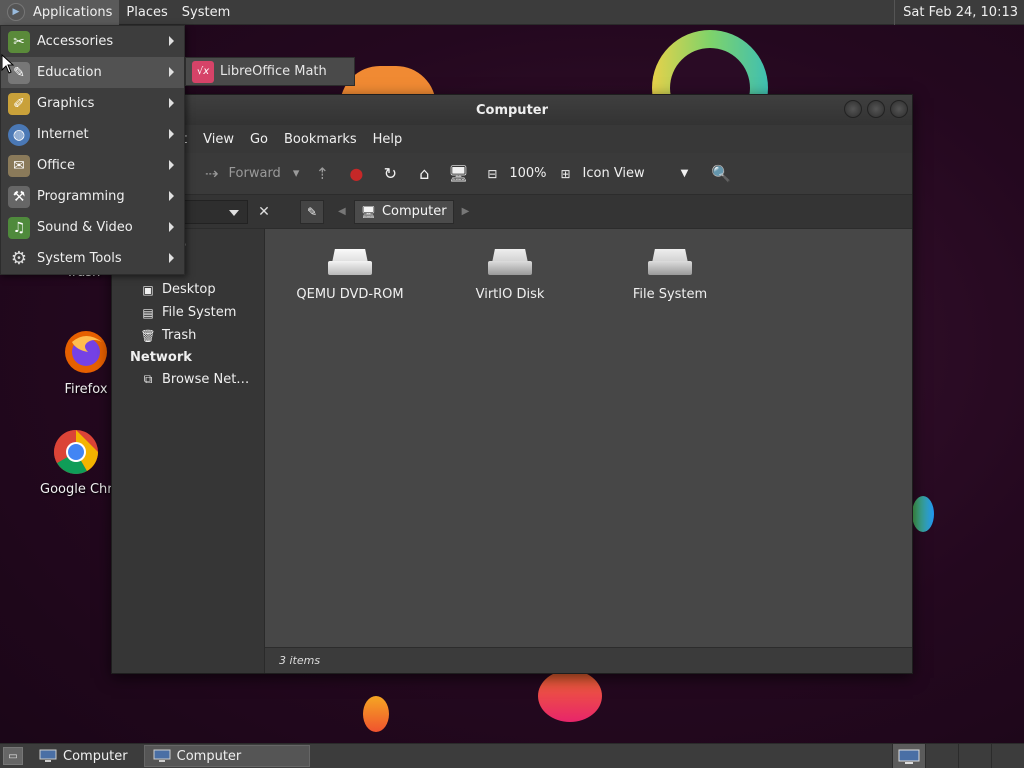  What do you see at coordinates (92, 72) in the screenshot?
I see `menu-item-education: ✎ Education` at bounding box center [92, 72].